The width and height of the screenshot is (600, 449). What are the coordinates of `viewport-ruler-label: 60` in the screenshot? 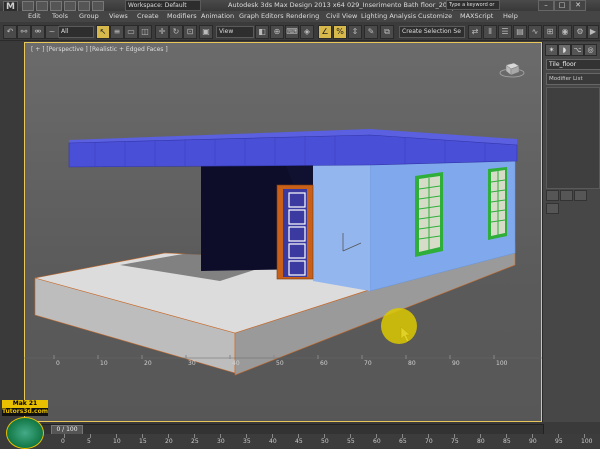 It's located at (324, 363).